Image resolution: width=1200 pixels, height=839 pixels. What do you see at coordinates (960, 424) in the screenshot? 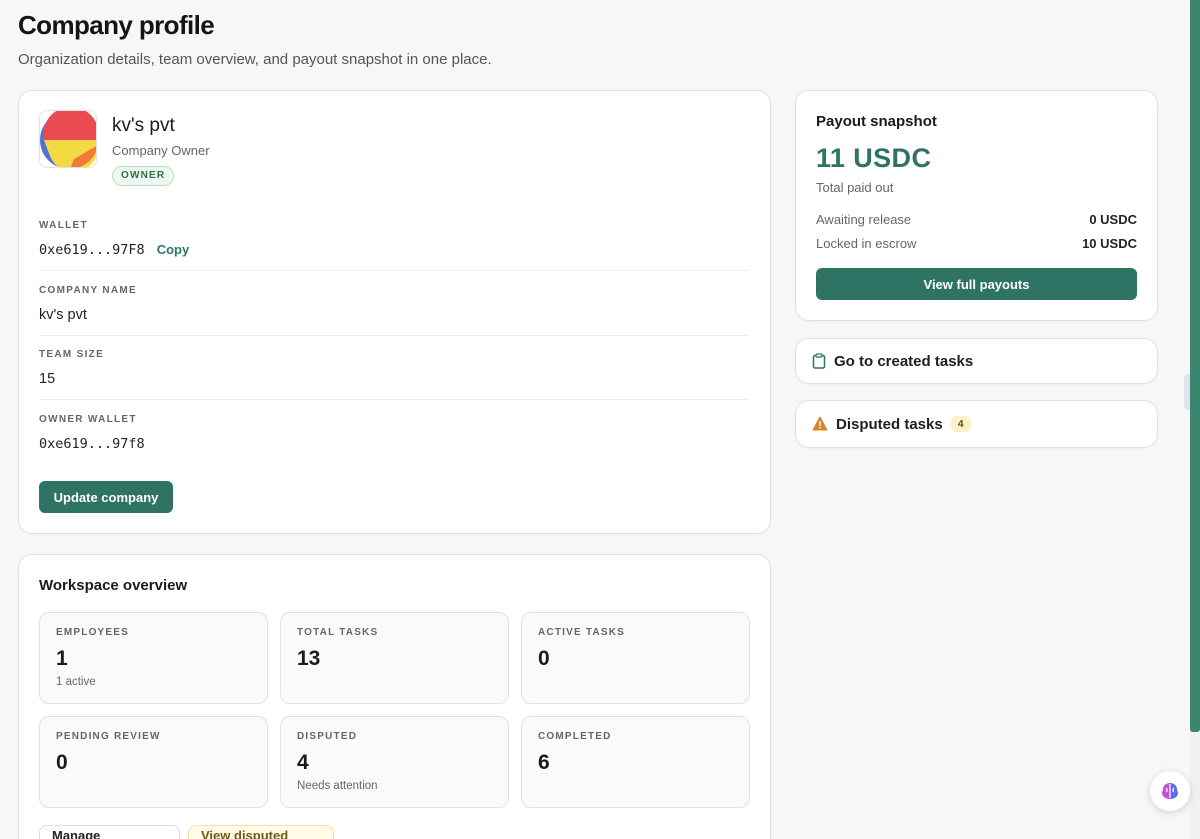
I see `disputed-count-badge: 4` at bounding box center [960, 424].